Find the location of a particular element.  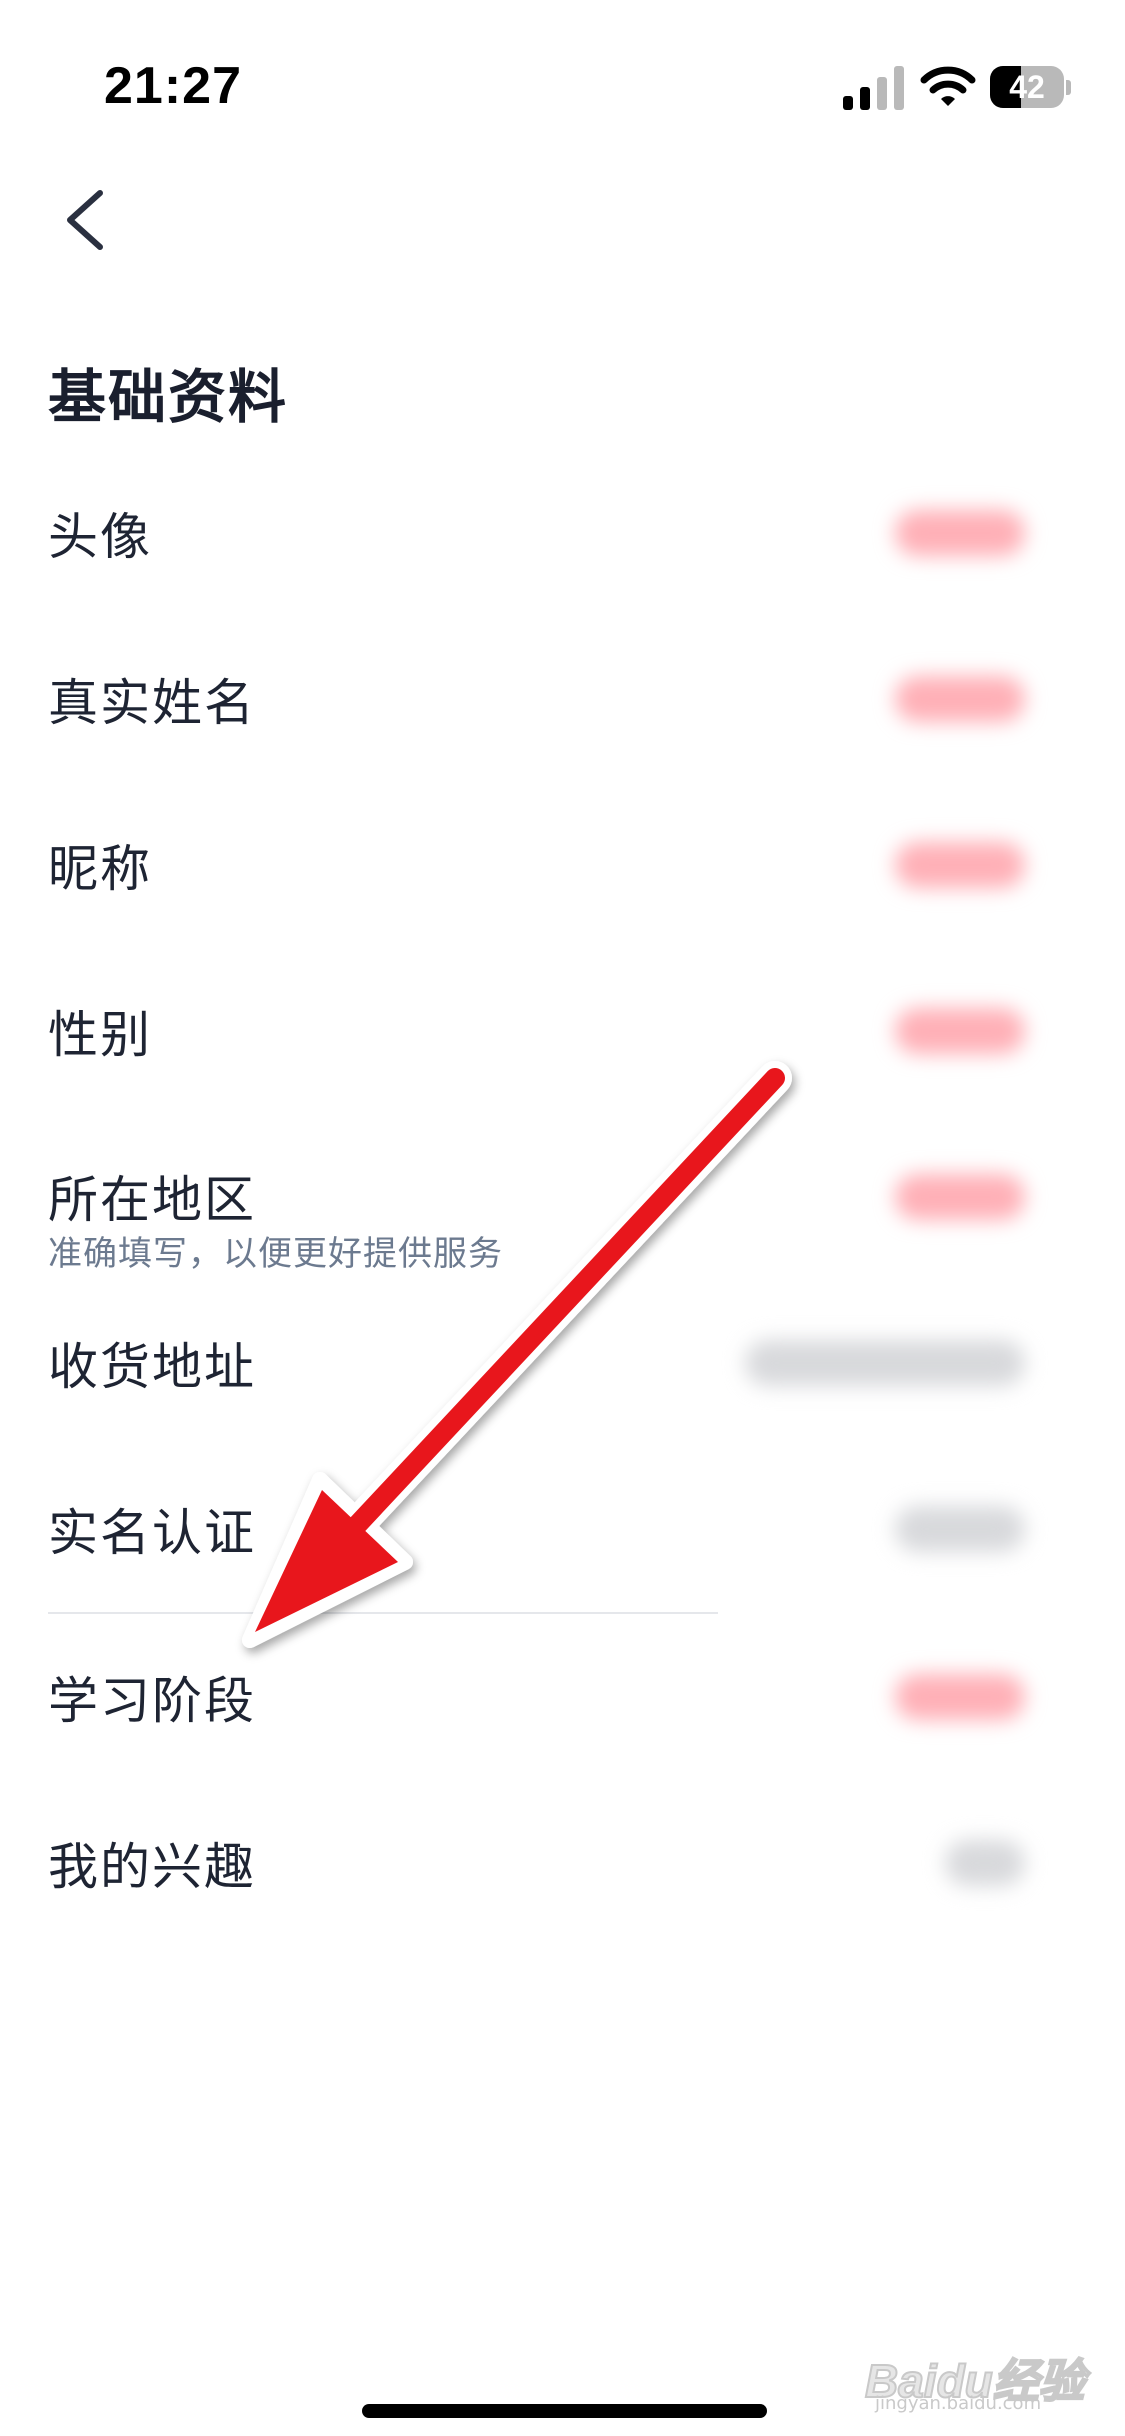

back-button is located at coordinates (88, 220).